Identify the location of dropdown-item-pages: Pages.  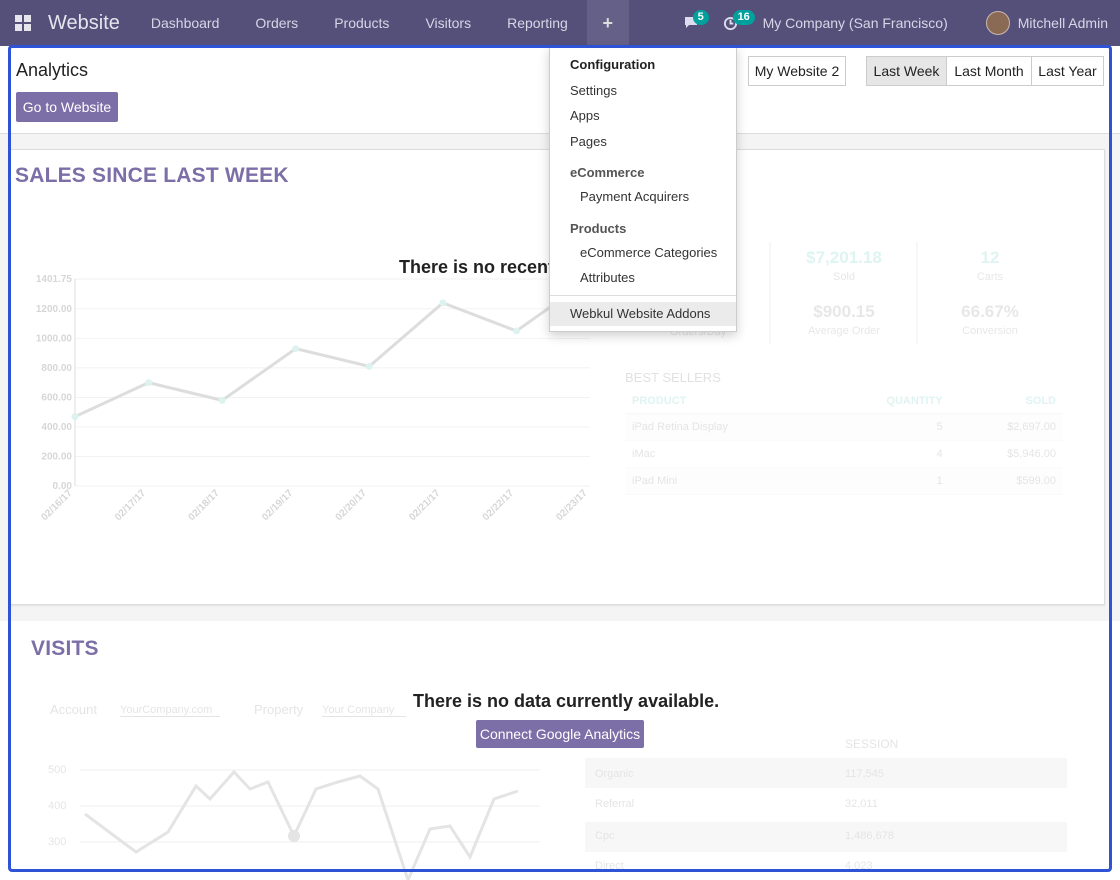
(588, 141).